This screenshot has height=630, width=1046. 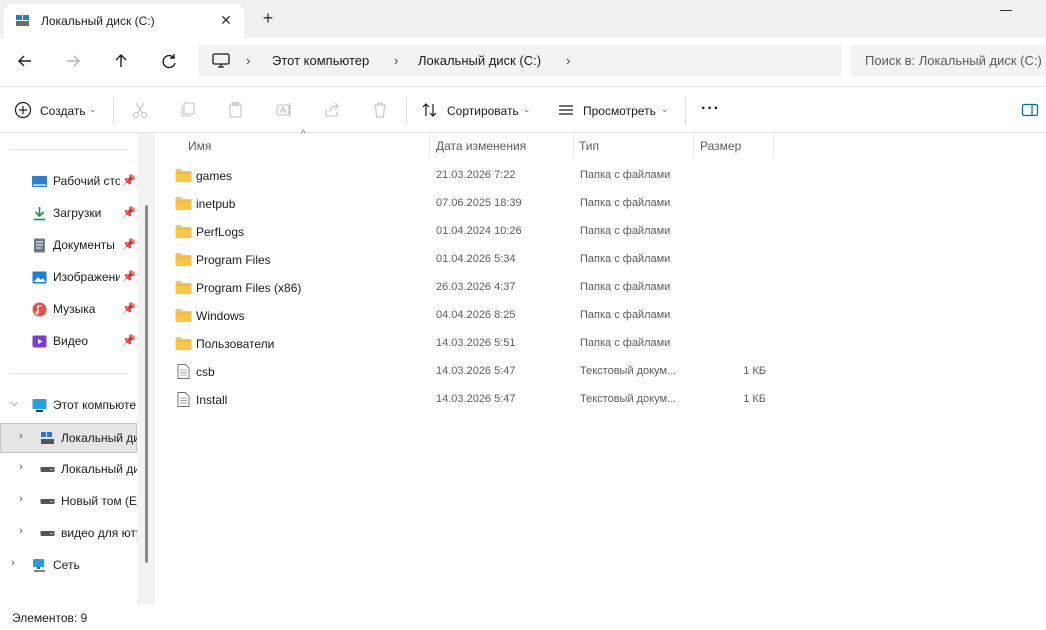 I want to click on drive-icon, so click(x=47, y=533).